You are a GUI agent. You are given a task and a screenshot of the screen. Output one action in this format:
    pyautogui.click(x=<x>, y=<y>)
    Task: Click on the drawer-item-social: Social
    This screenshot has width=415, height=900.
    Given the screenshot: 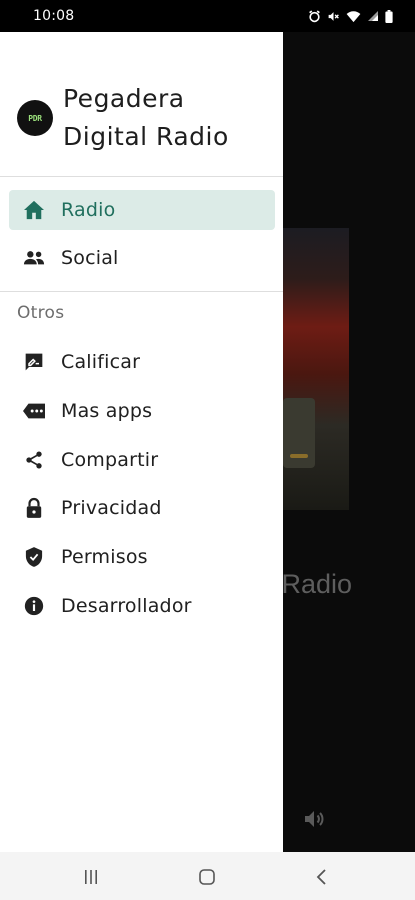 What is the action you would take?
    pyautogui.click(x=142, y=258)
    